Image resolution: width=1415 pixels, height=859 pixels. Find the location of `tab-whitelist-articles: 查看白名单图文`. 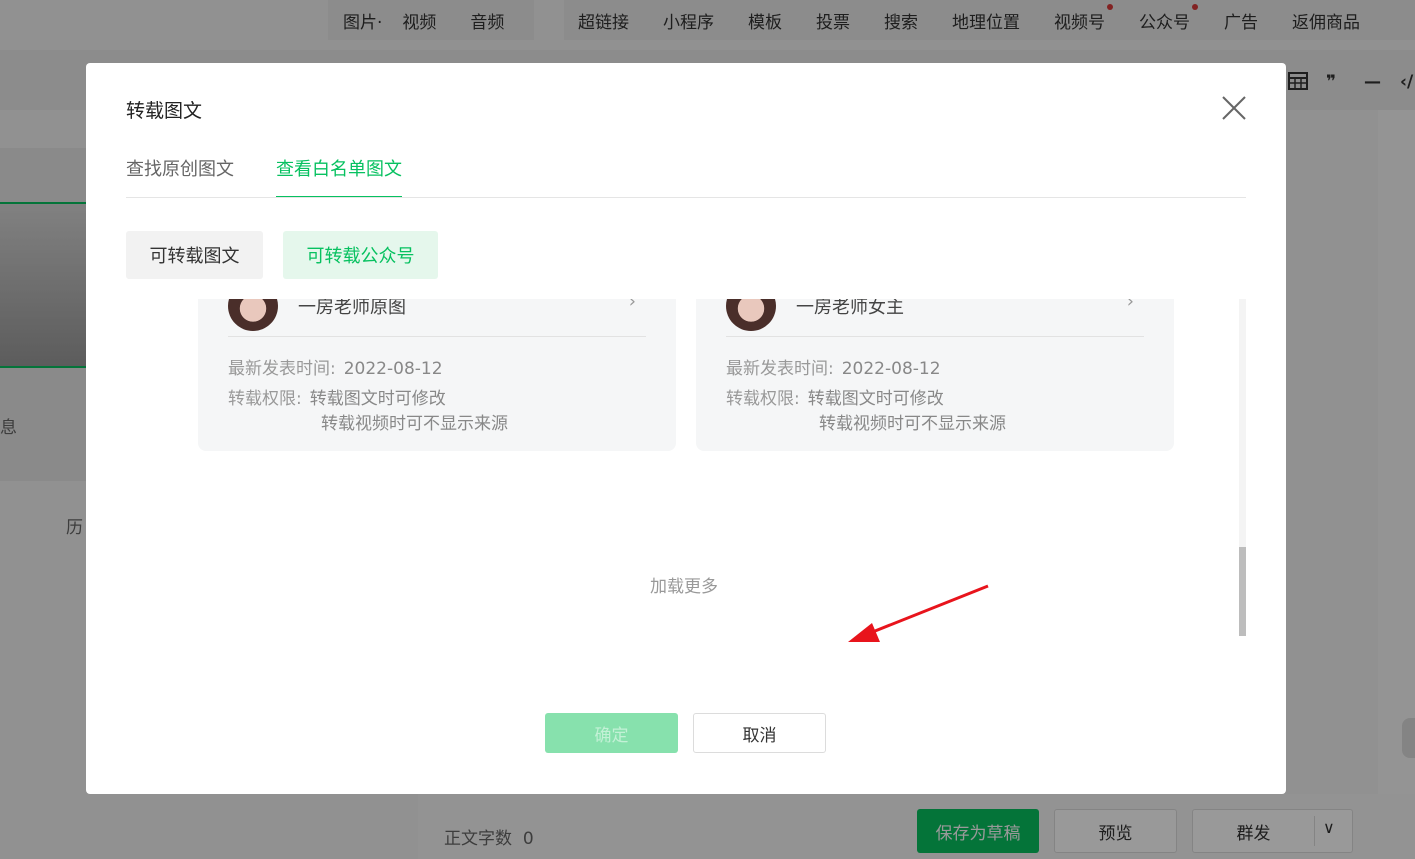

tab-whitelist-articles: 查看白名单图文 is located at coordinates (339, 176).